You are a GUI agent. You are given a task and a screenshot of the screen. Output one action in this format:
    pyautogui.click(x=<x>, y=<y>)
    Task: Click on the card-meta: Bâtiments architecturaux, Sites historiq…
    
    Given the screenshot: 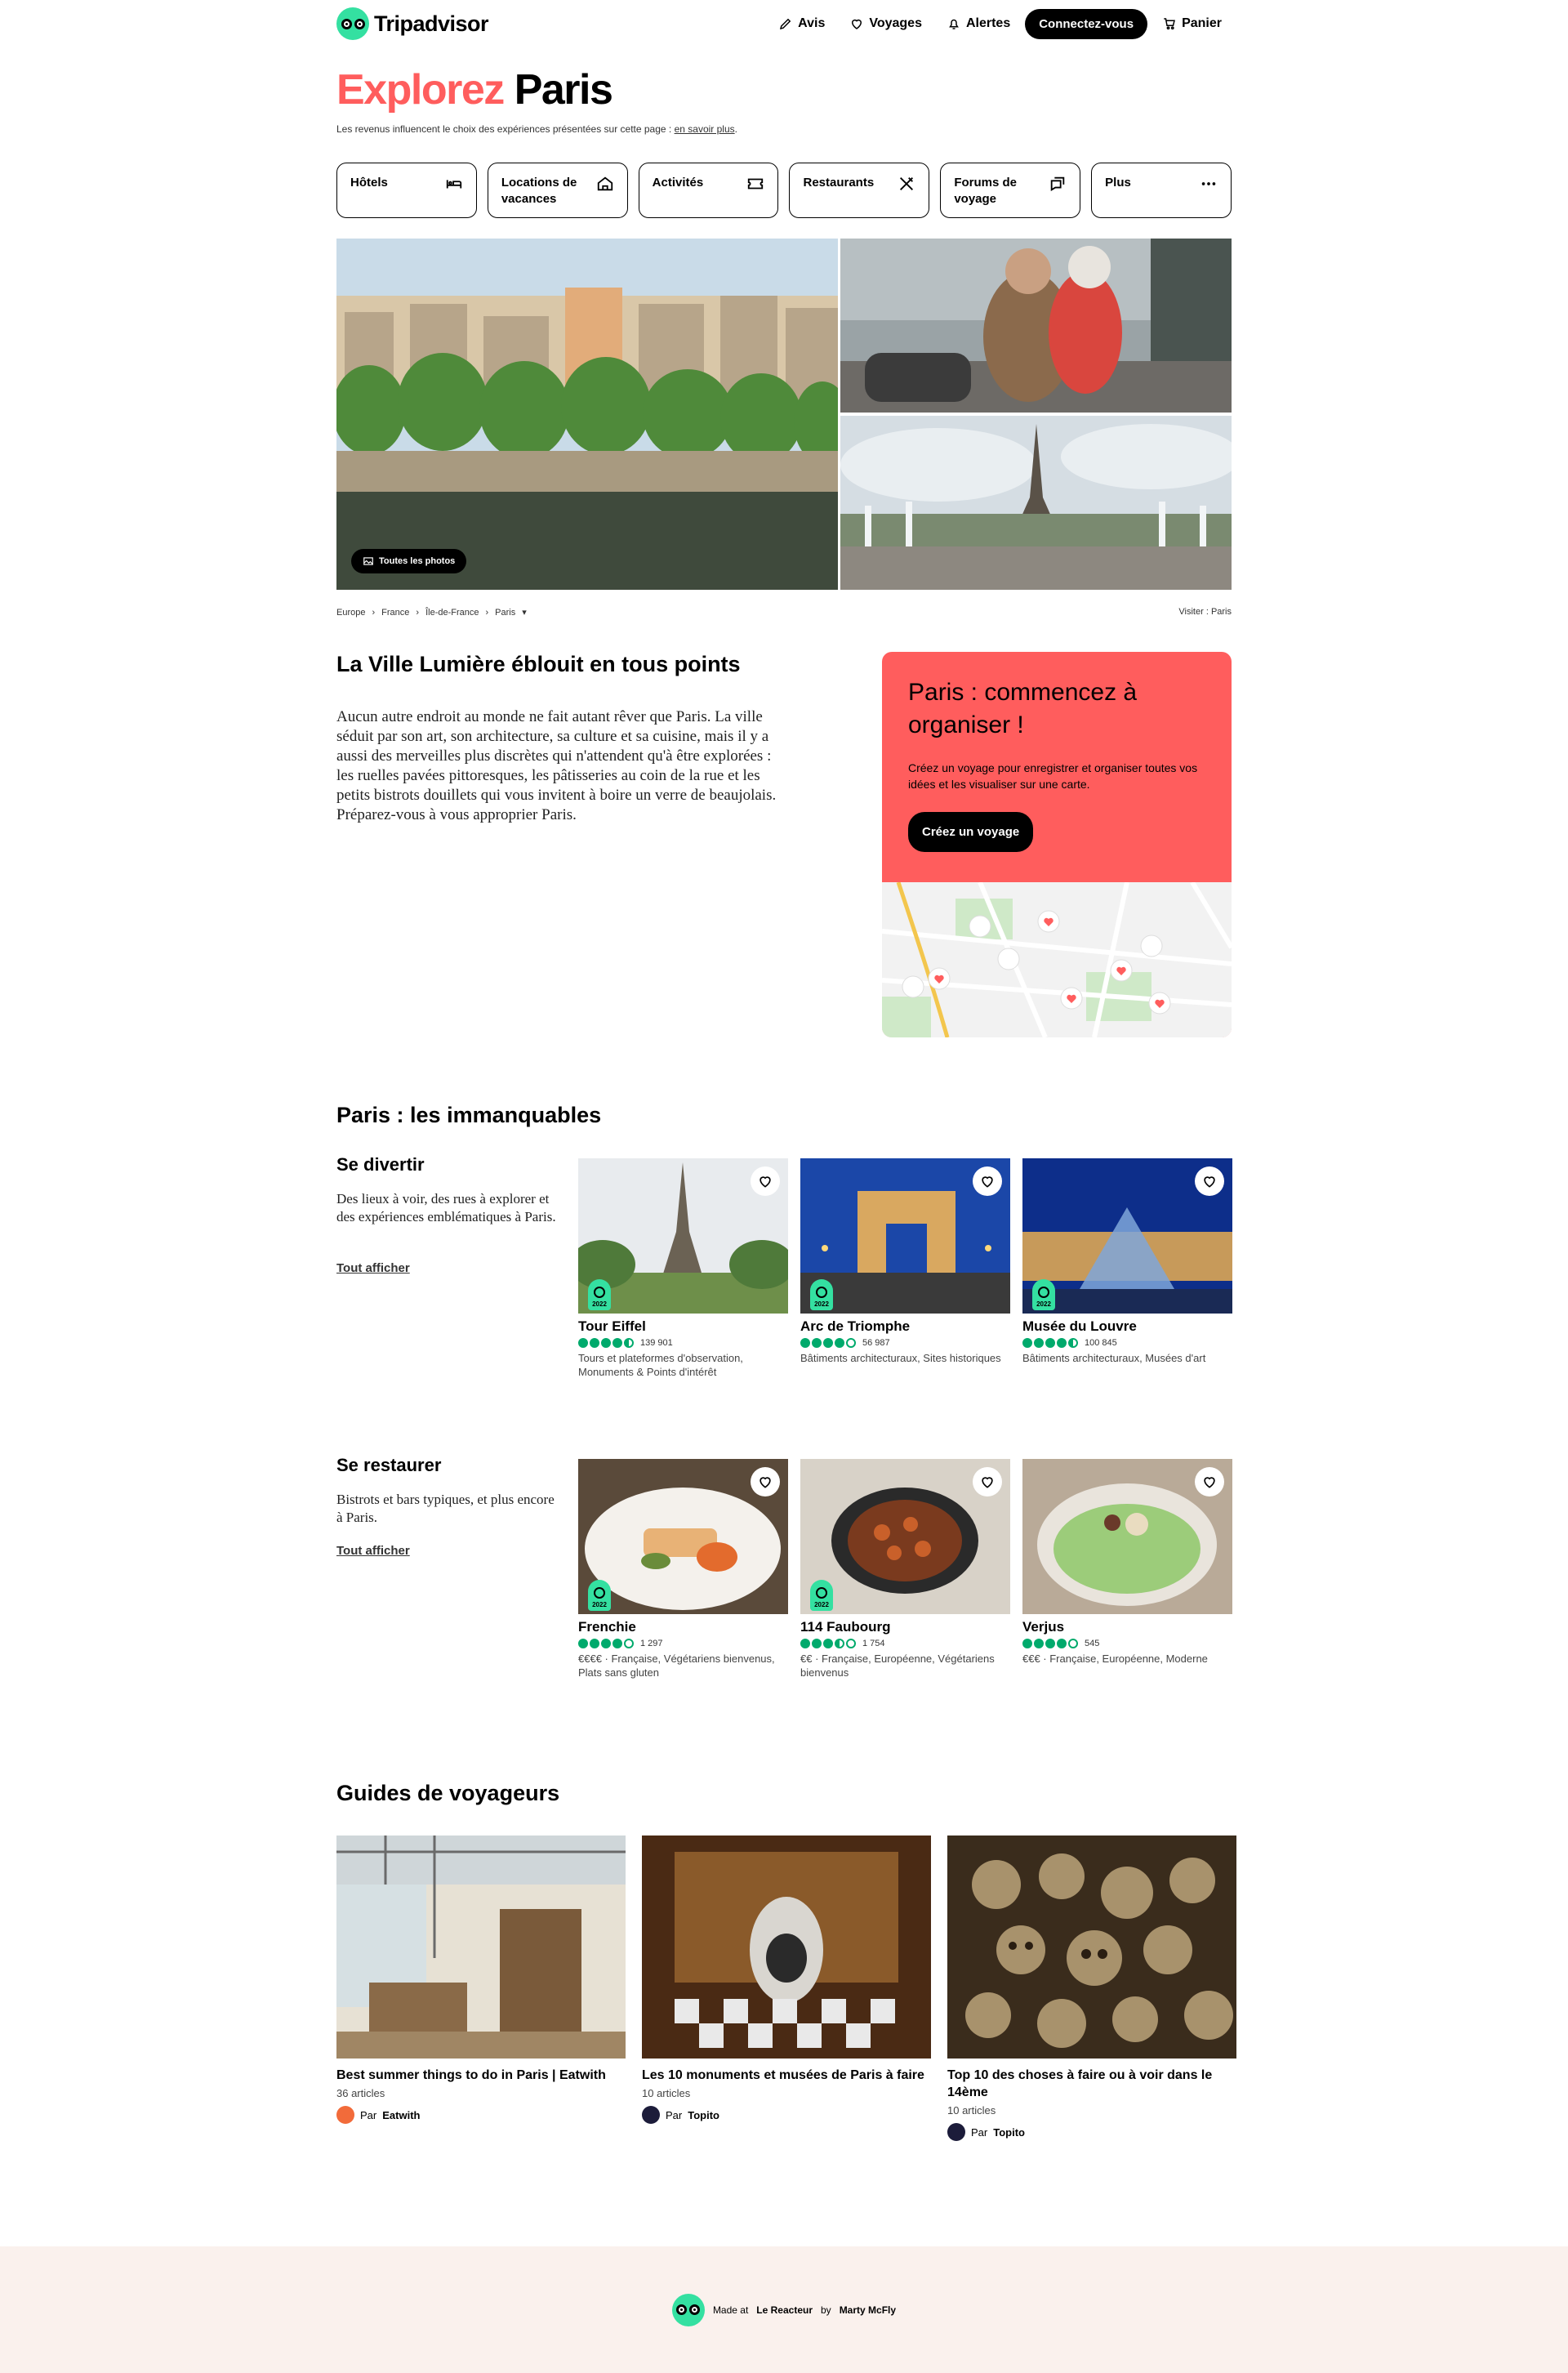 What is the action you would take?
    pyautogui.click(x=900, y=1358)
    